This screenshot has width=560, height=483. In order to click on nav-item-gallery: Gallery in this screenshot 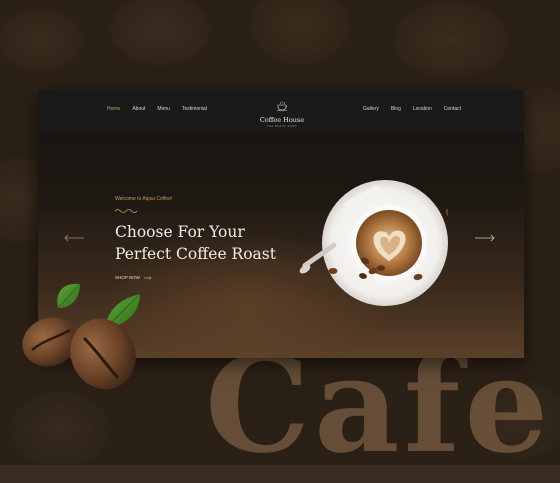, I will do `click(371, 109)`.